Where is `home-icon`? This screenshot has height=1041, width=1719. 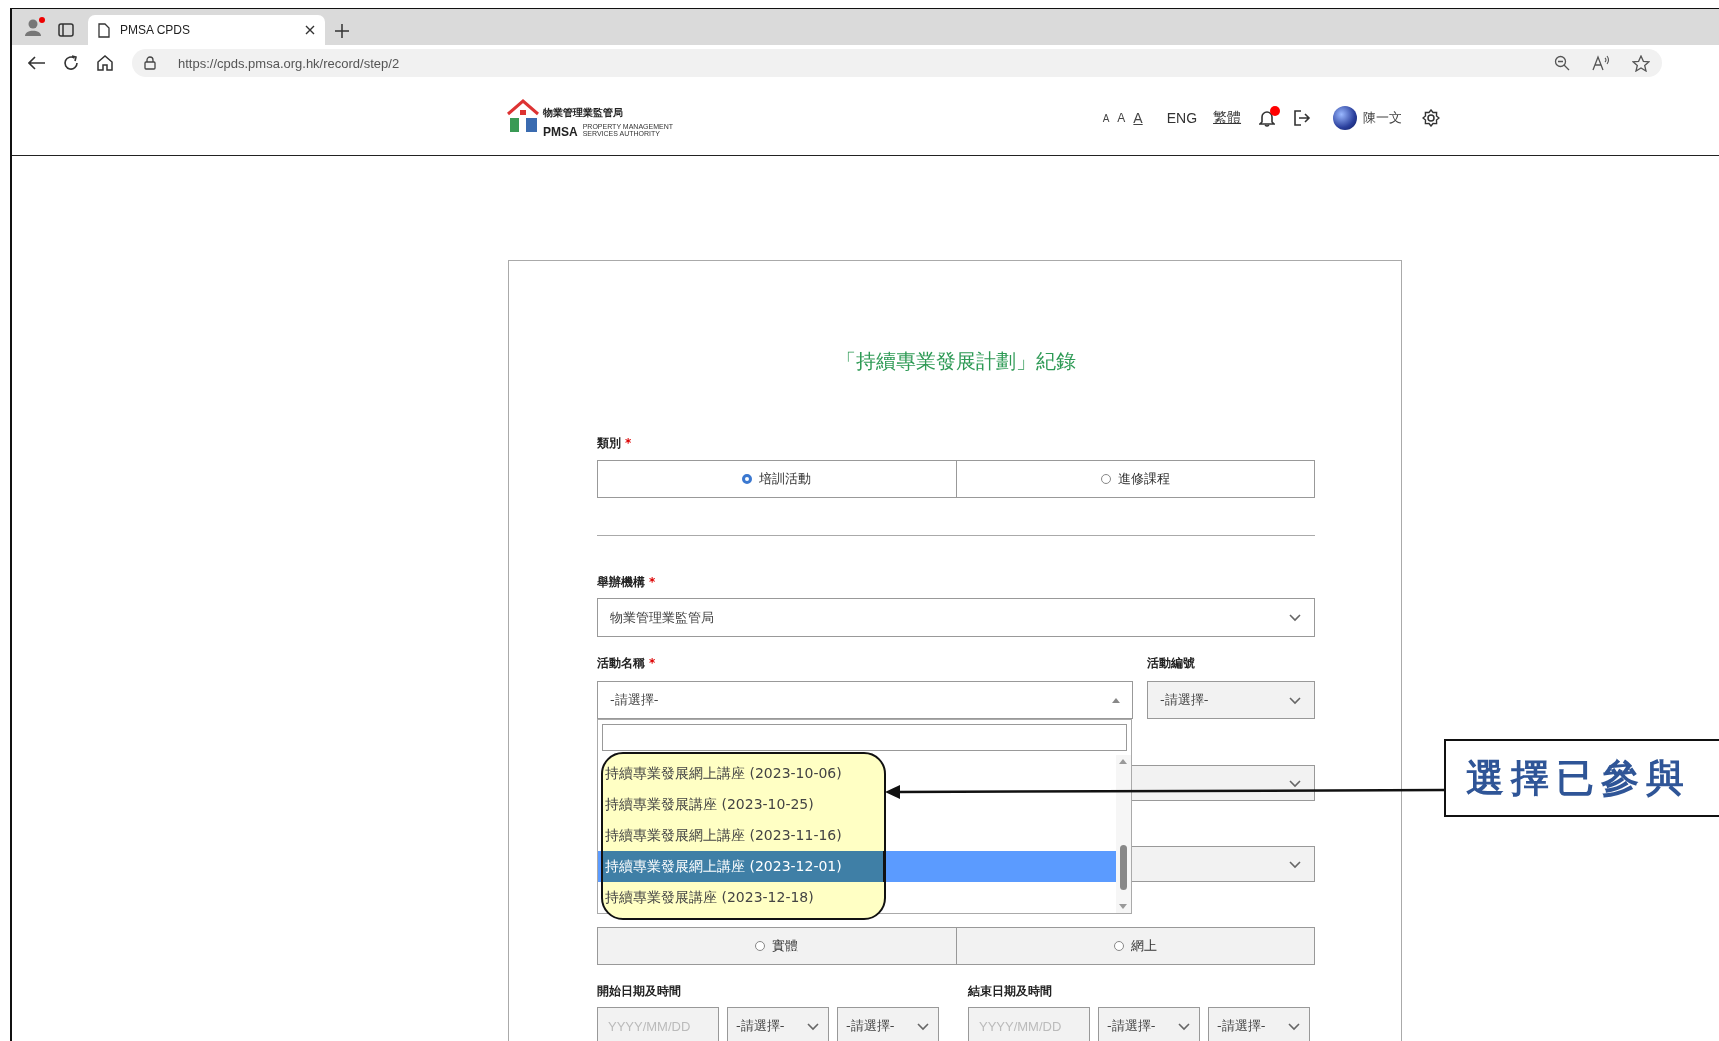 home-icon is located at coordinates (105, 63).